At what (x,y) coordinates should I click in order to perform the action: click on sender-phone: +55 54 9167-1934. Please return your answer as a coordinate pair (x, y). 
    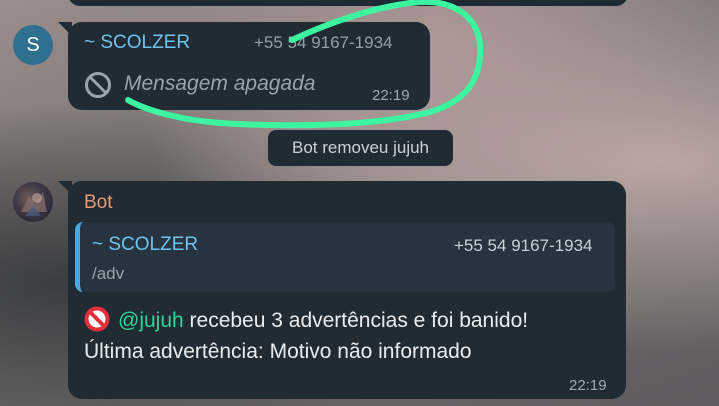
    Looking at the image, I should click on (323, 42).